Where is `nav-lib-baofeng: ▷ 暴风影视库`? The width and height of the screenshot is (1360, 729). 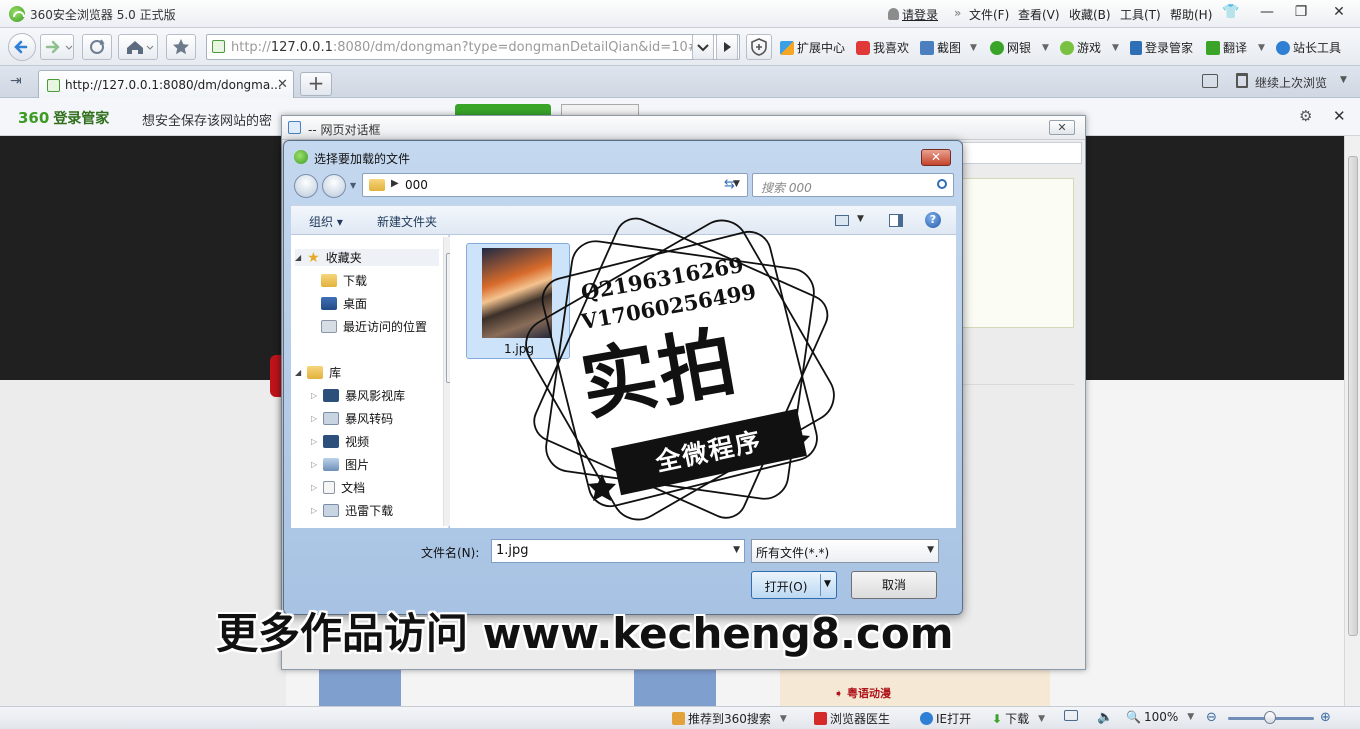 nav-lib-baofeng: ▷ 暴风影视库 is located at coordinates (358, 395).